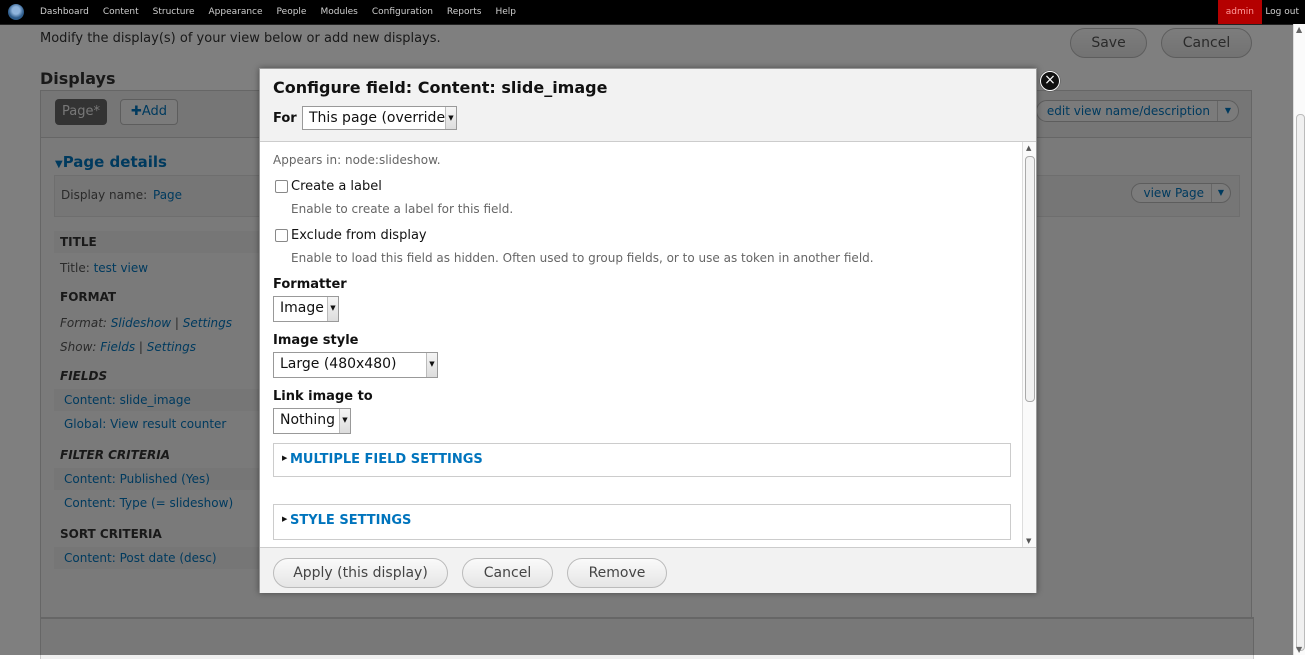  Describe the element at coordinates (464, 12) in the screenshot. I see `toolbar-item-reports: Reports` at that location.